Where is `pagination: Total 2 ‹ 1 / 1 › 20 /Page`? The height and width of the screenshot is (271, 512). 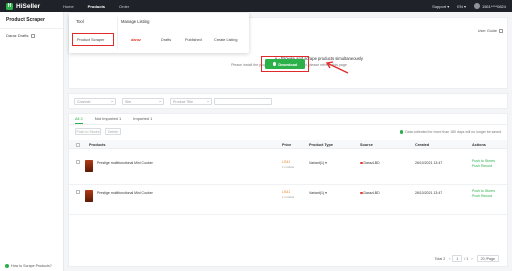 pagination: Total 2 ‹ 1 / 1 › 20 /Page is located at coordinates (468, 258).